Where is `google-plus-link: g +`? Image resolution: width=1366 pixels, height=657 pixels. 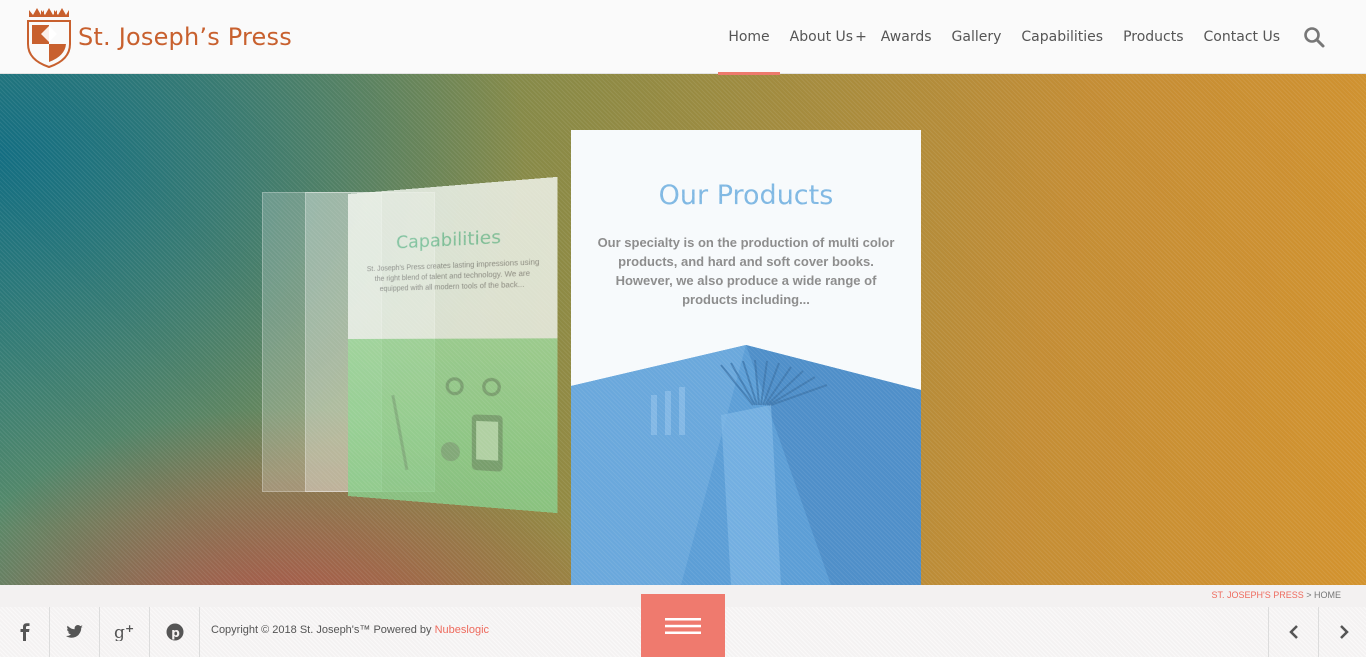 google-plus-link: g + is located at coordinates (125, 632).